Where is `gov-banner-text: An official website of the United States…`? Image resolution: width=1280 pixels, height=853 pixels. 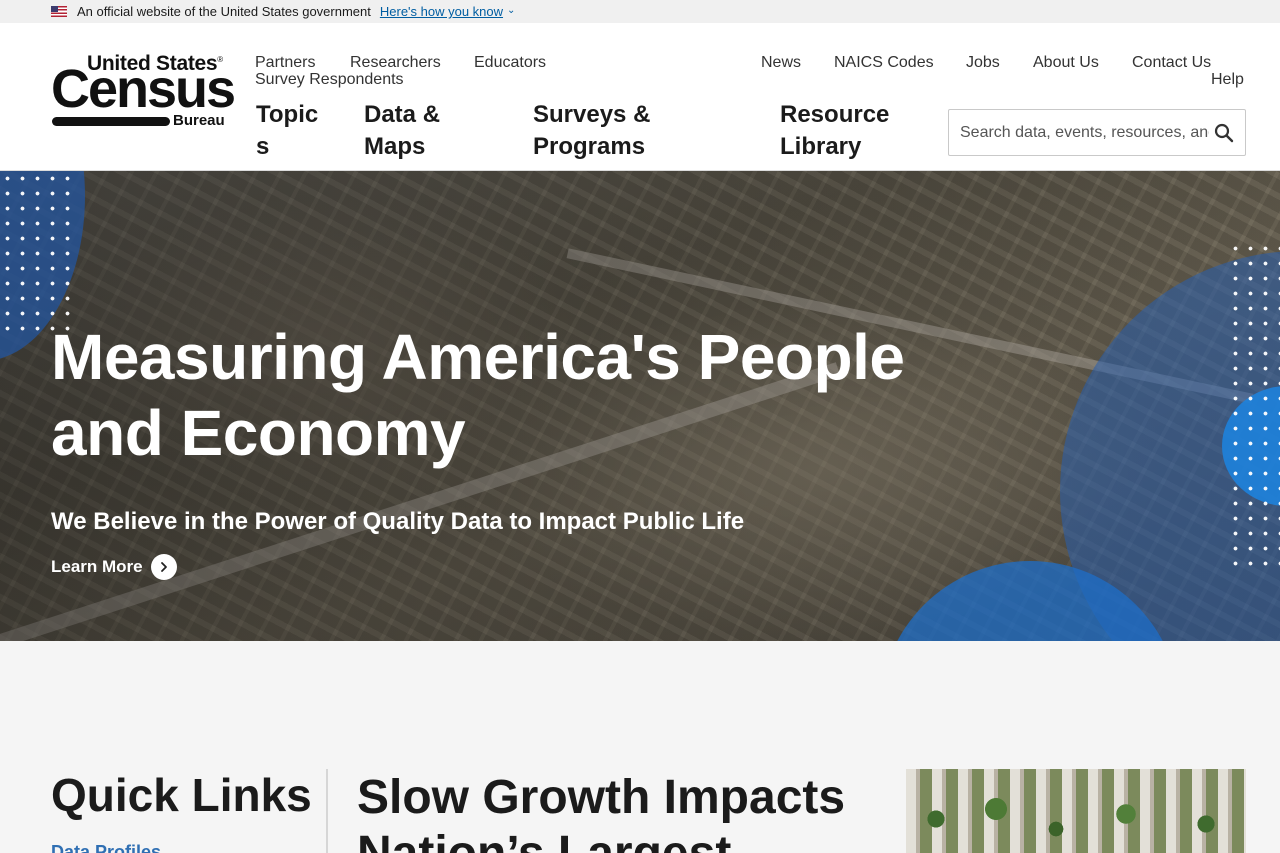 gov-banner-text: An official website of the United States… is located at coordinates (224, 11).